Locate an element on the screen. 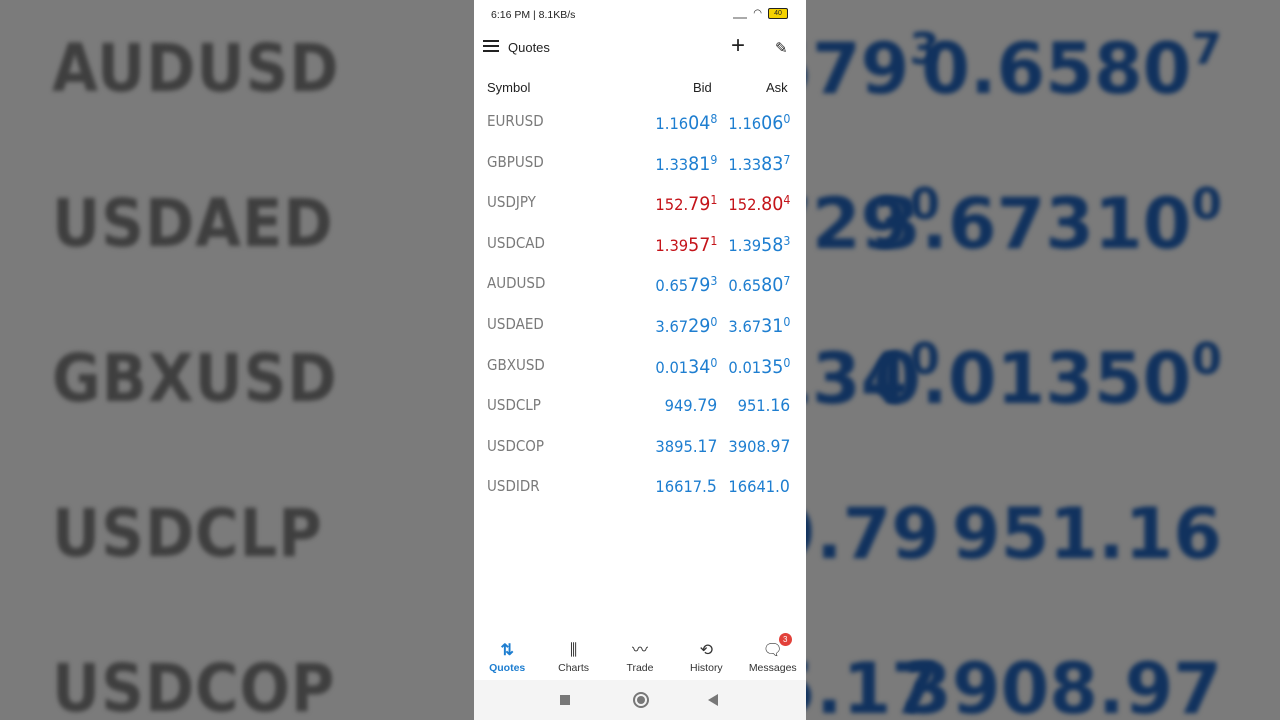 The image size is (1280, 720). background-ask: 951.16 is located at coordinates (1086, 534).